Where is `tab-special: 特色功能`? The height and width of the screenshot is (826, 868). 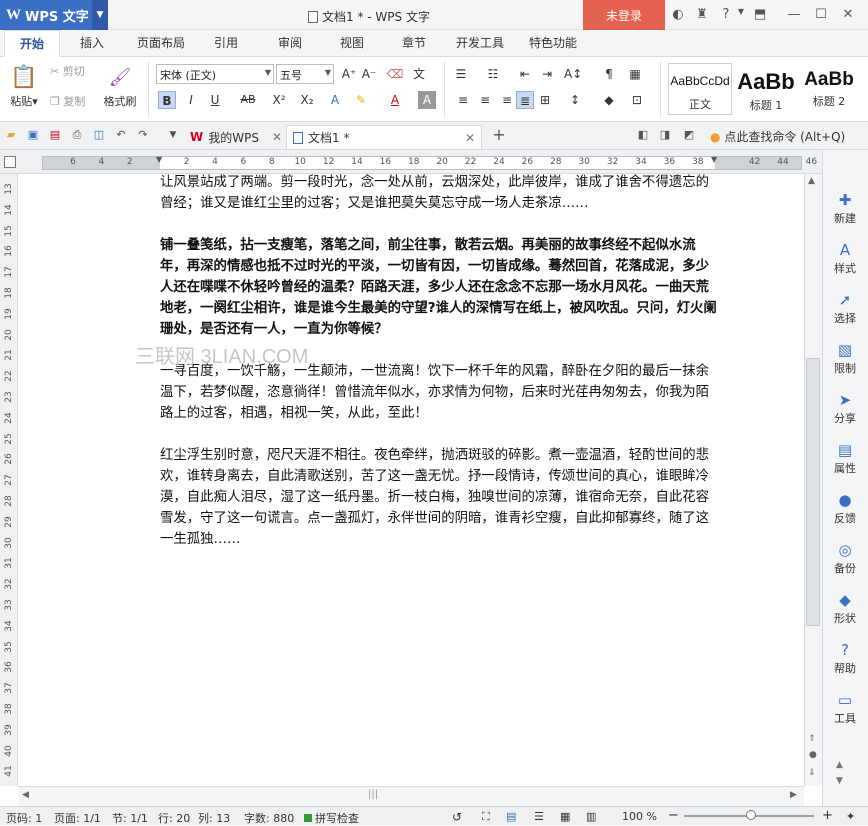 tab-special: 特色功能 is located at coordinates (553, 43).